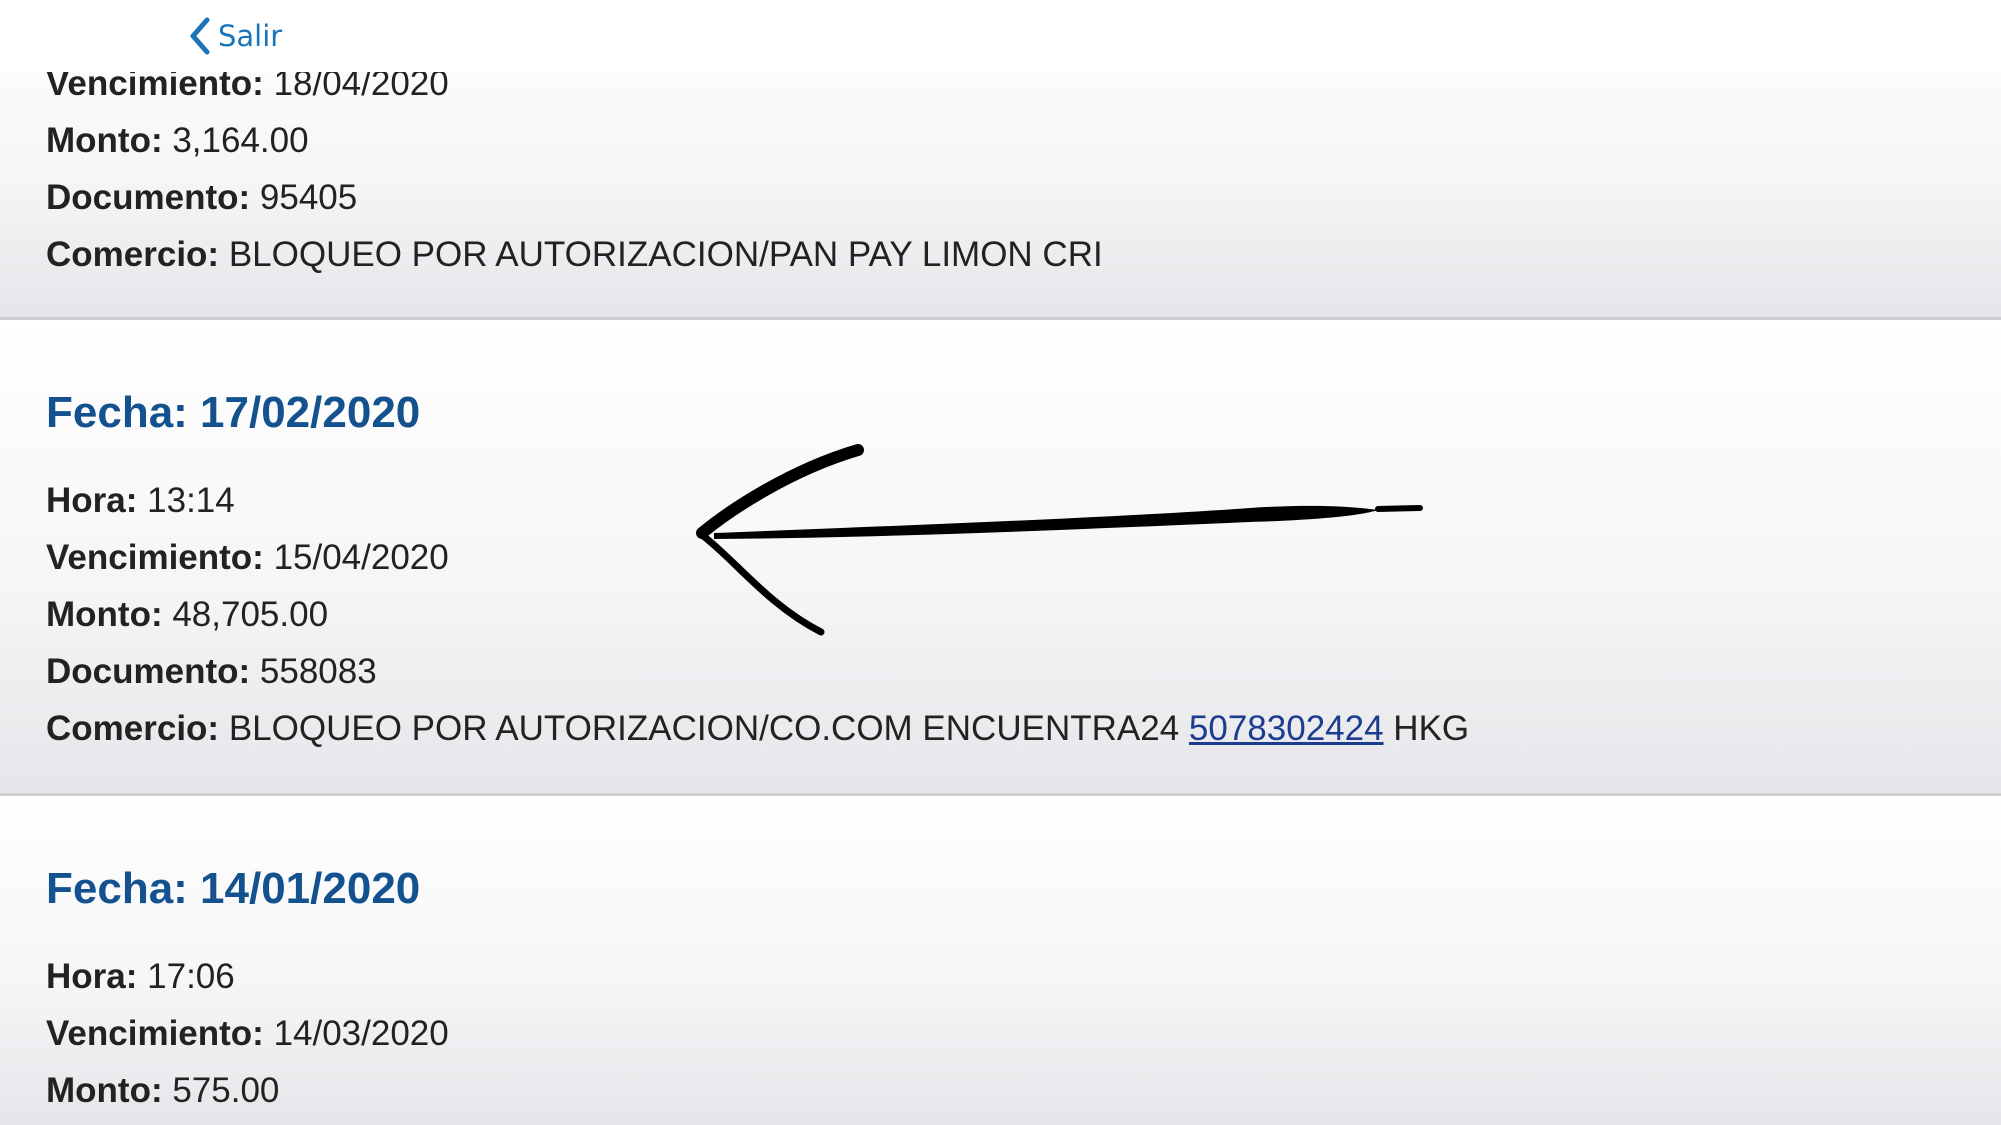 This screenshot has height=1125, width=2001. What do you see at coordinates (1000, 36) in the screenshot?
I see `top-nav-bar: Salir` at bounding box center [1000, 36].